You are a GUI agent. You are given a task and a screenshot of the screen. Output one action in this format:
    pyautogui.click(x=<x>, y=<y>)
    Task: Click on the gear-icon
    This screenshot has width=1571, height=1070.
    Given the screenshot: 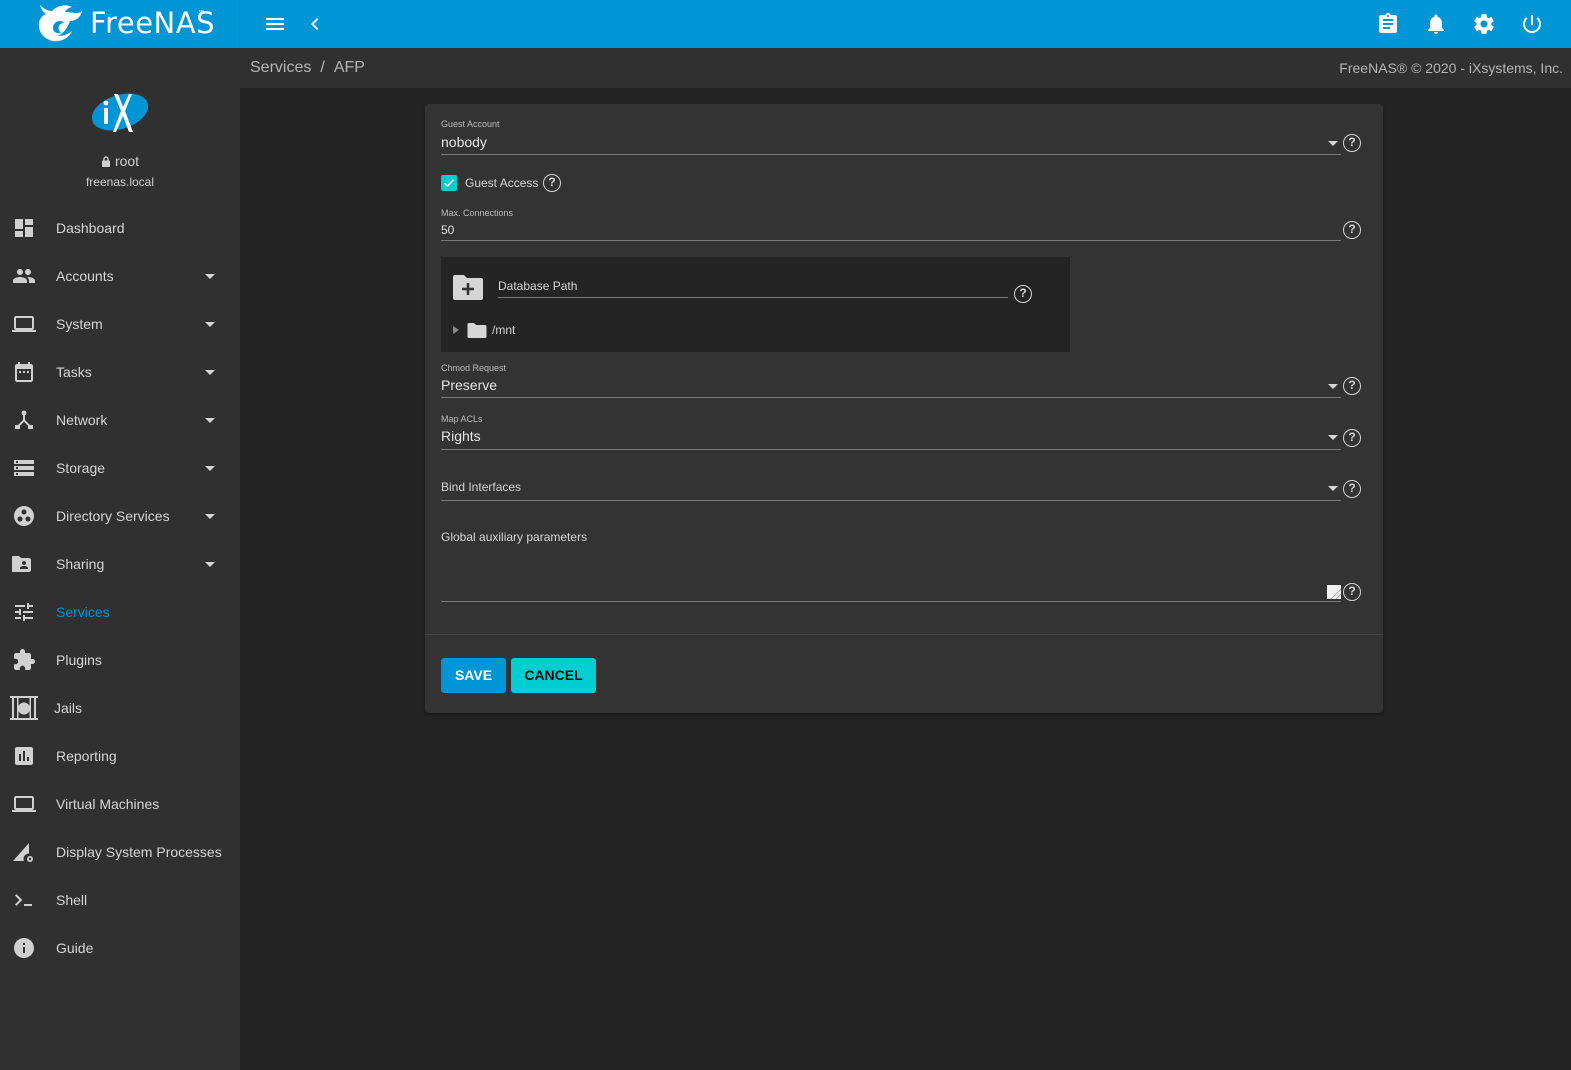 What is the action you would take?
    pyautogui.click(x=1484, y=24)
    